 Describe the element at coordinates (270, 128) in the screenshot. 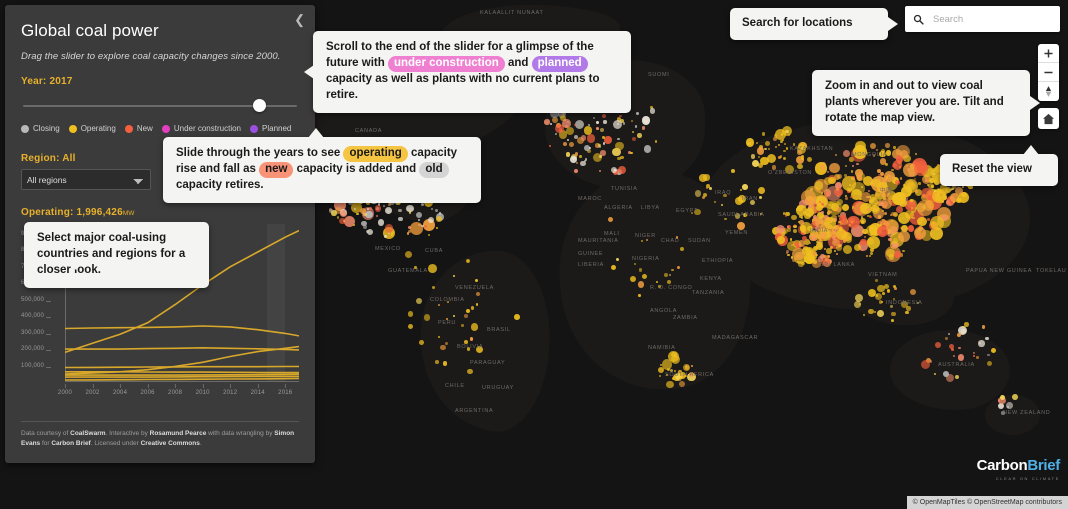

I see `legend-item-planned: Planned` at that location.